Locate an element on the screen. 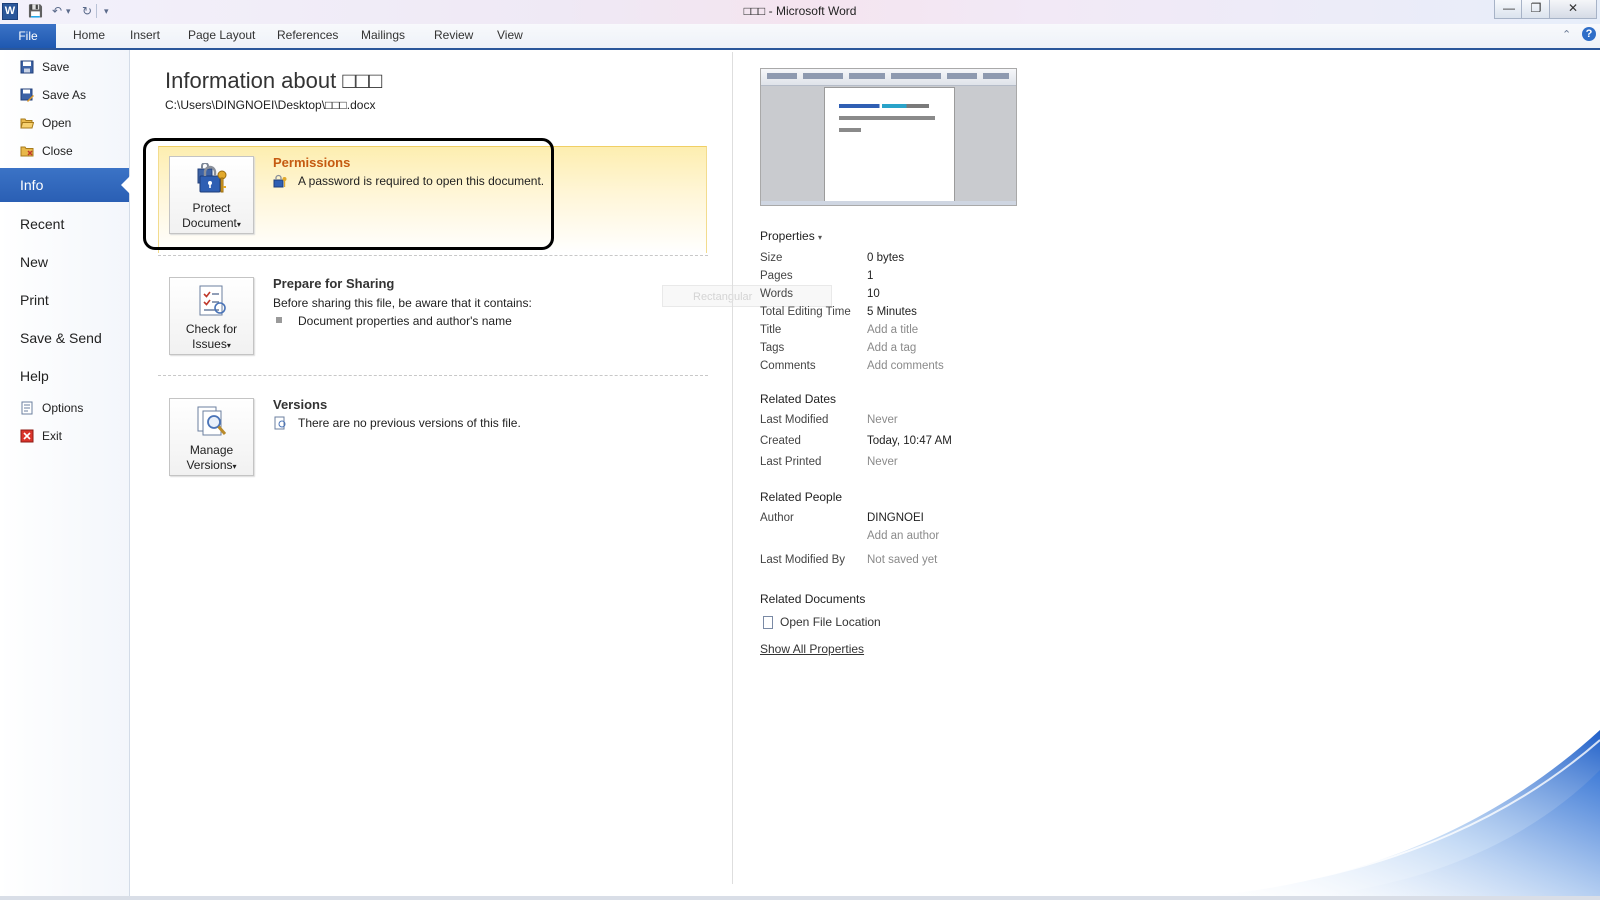  nav-print: Print is located at coordinates (64, 300).